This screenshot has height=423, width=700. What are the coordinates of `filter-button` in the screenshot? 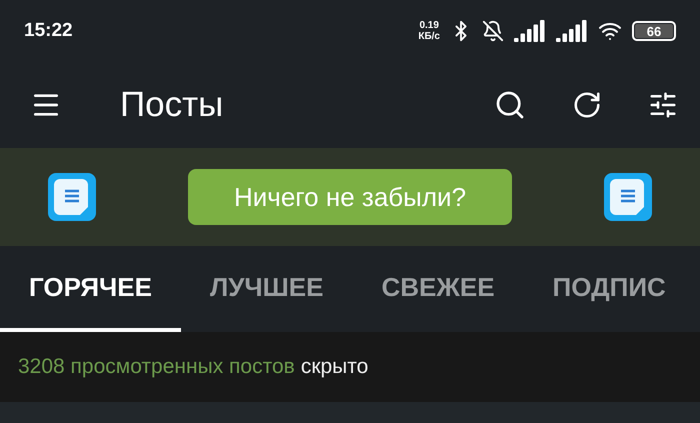 It's located at (663, 105).